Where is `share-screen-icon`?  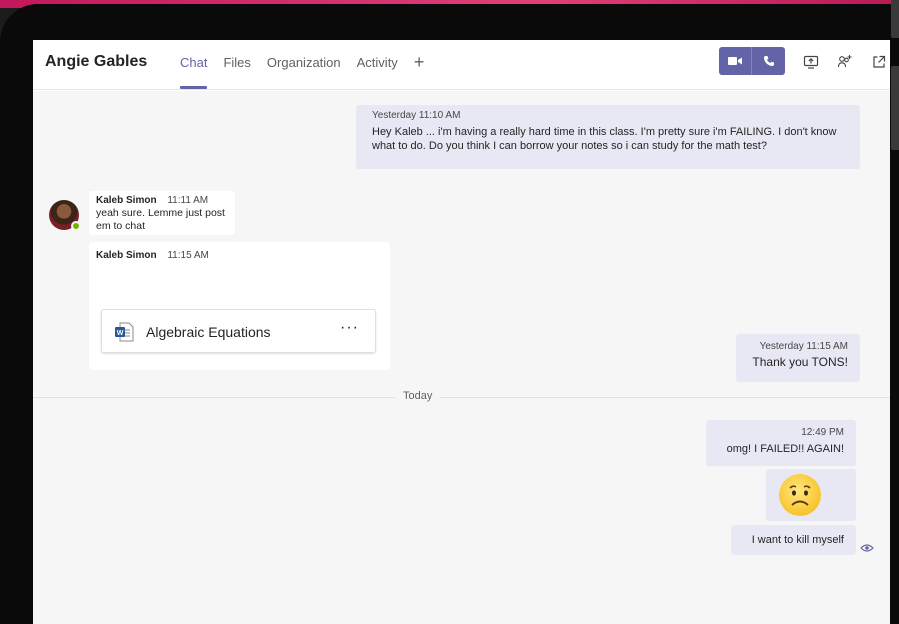 share-screen-icon is located at coordinates (811, 62).